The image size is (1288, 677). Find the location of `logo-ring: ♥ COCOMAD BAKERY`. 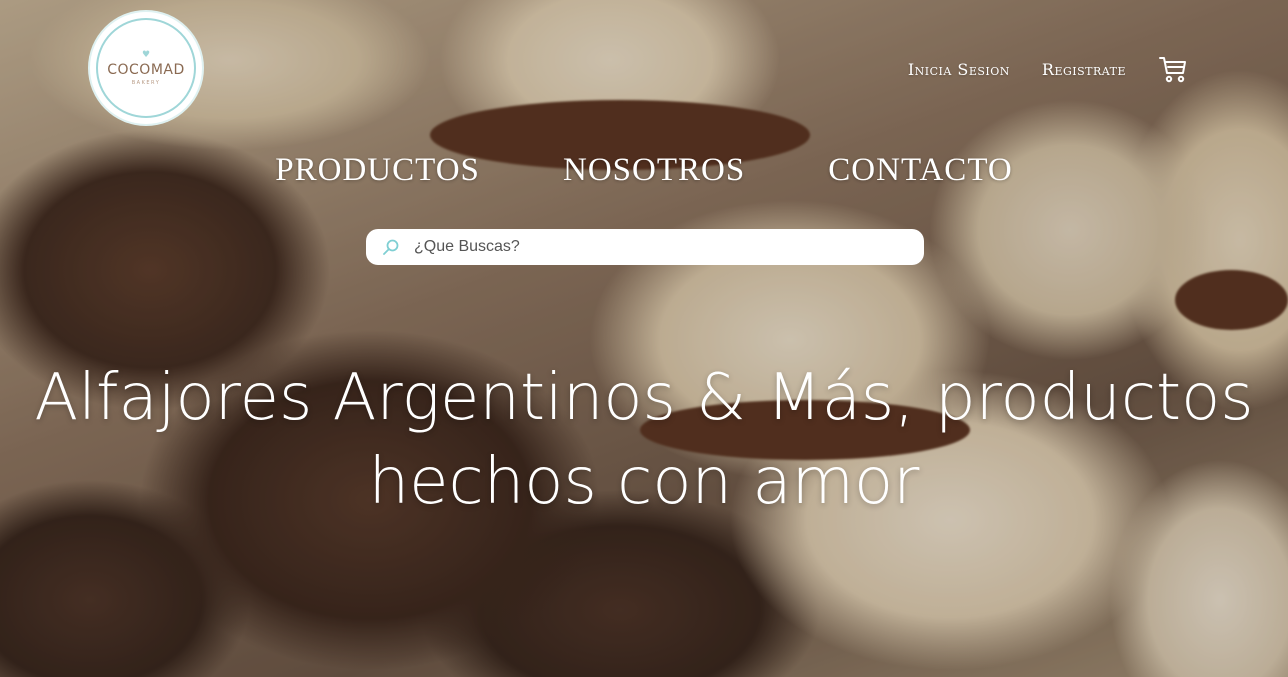

logo-ring: ♥ COCOMAD BAKERY is located at coordinates (146, 68).